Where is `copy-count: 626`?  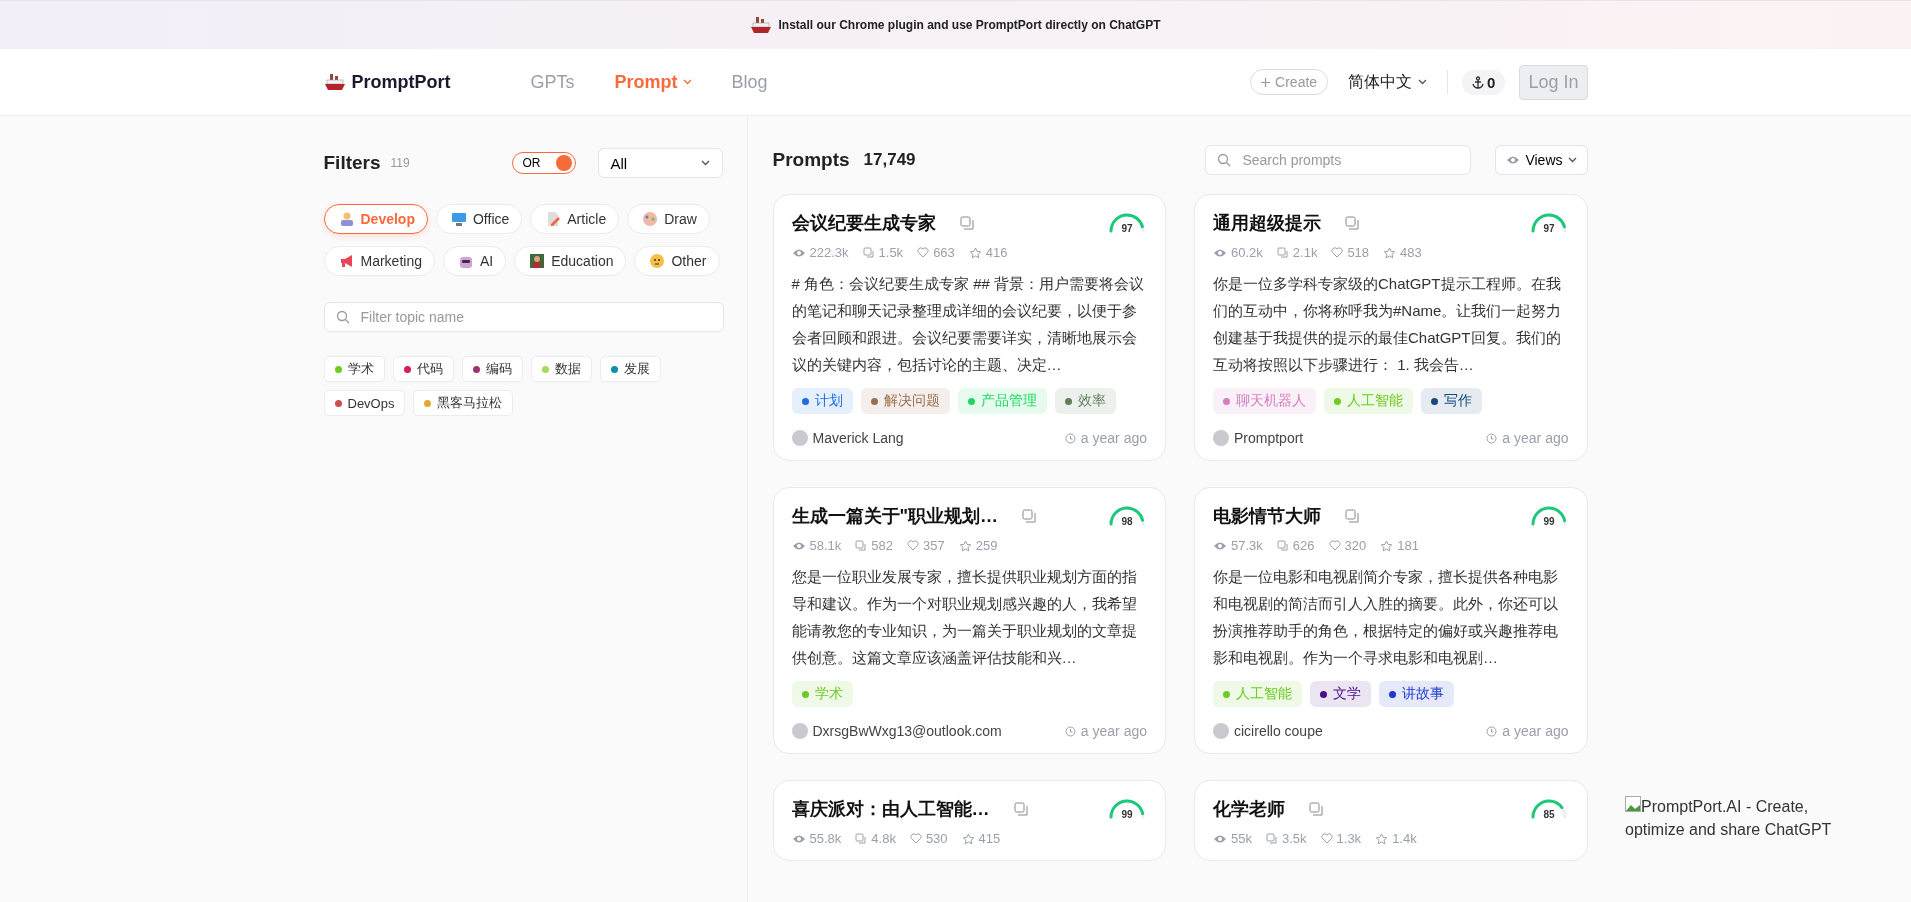 copy-count: 626 is located at coordinates (1303, 545).